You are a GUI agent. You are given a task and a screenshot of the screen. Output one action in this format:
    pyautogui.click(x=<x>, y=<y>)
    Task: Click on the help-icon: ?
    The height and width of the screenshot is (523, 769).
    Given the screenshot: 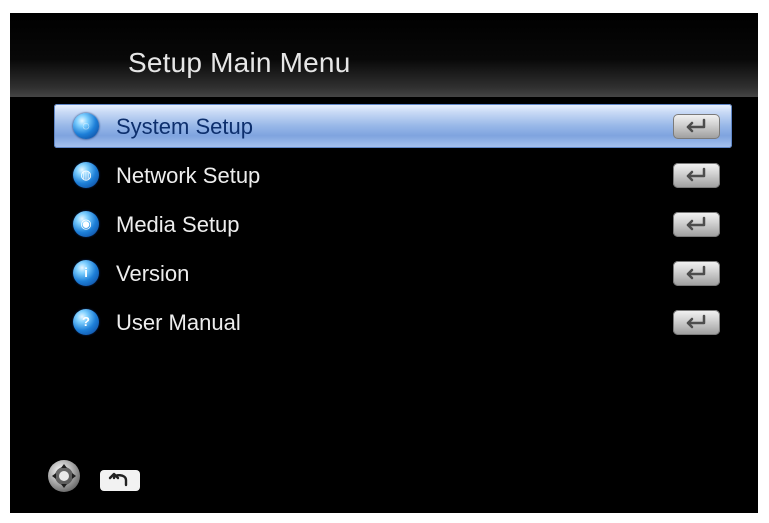 What is the action you would take?
    pyautogui.click(x=86, y=322)
    